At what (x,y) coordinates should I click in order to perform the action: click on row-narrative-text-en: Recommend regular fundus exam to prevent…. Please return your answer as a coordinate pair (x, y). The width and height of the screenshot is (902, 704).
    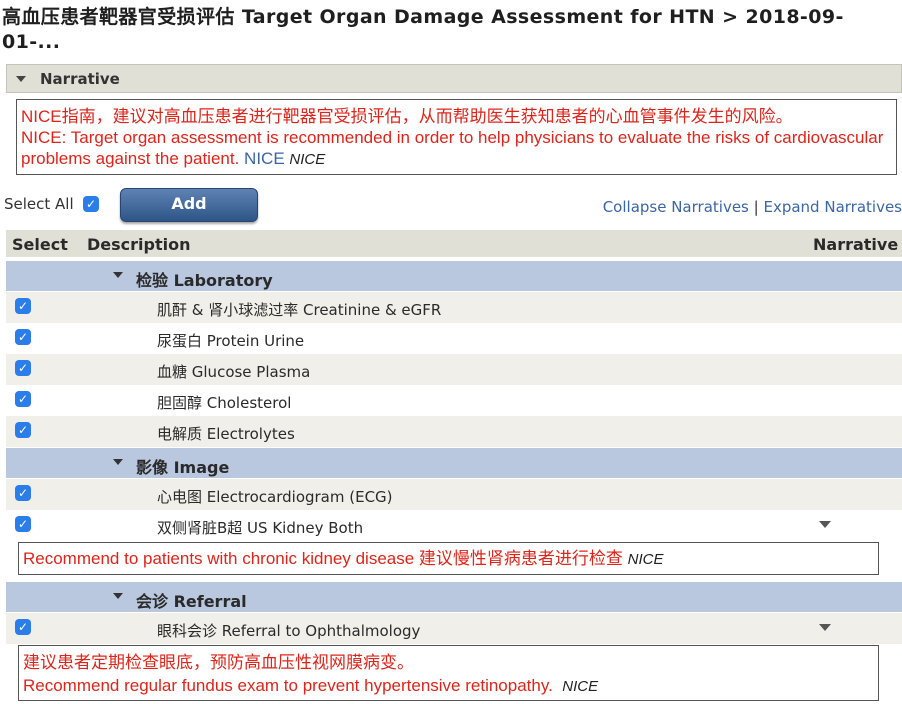
    Looking at the image, I should click on (288, 685).